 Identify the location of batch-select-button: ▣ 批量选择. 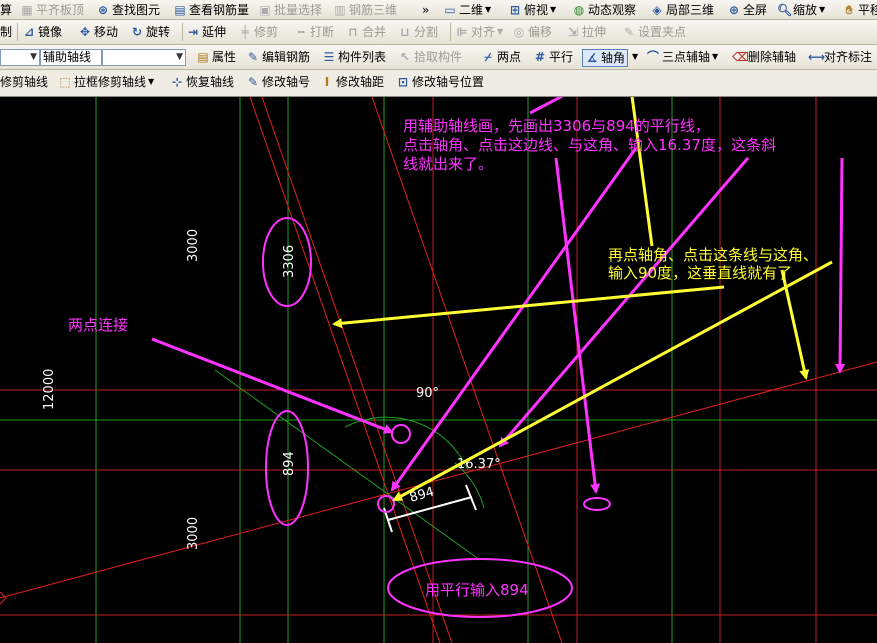
(290, 10).